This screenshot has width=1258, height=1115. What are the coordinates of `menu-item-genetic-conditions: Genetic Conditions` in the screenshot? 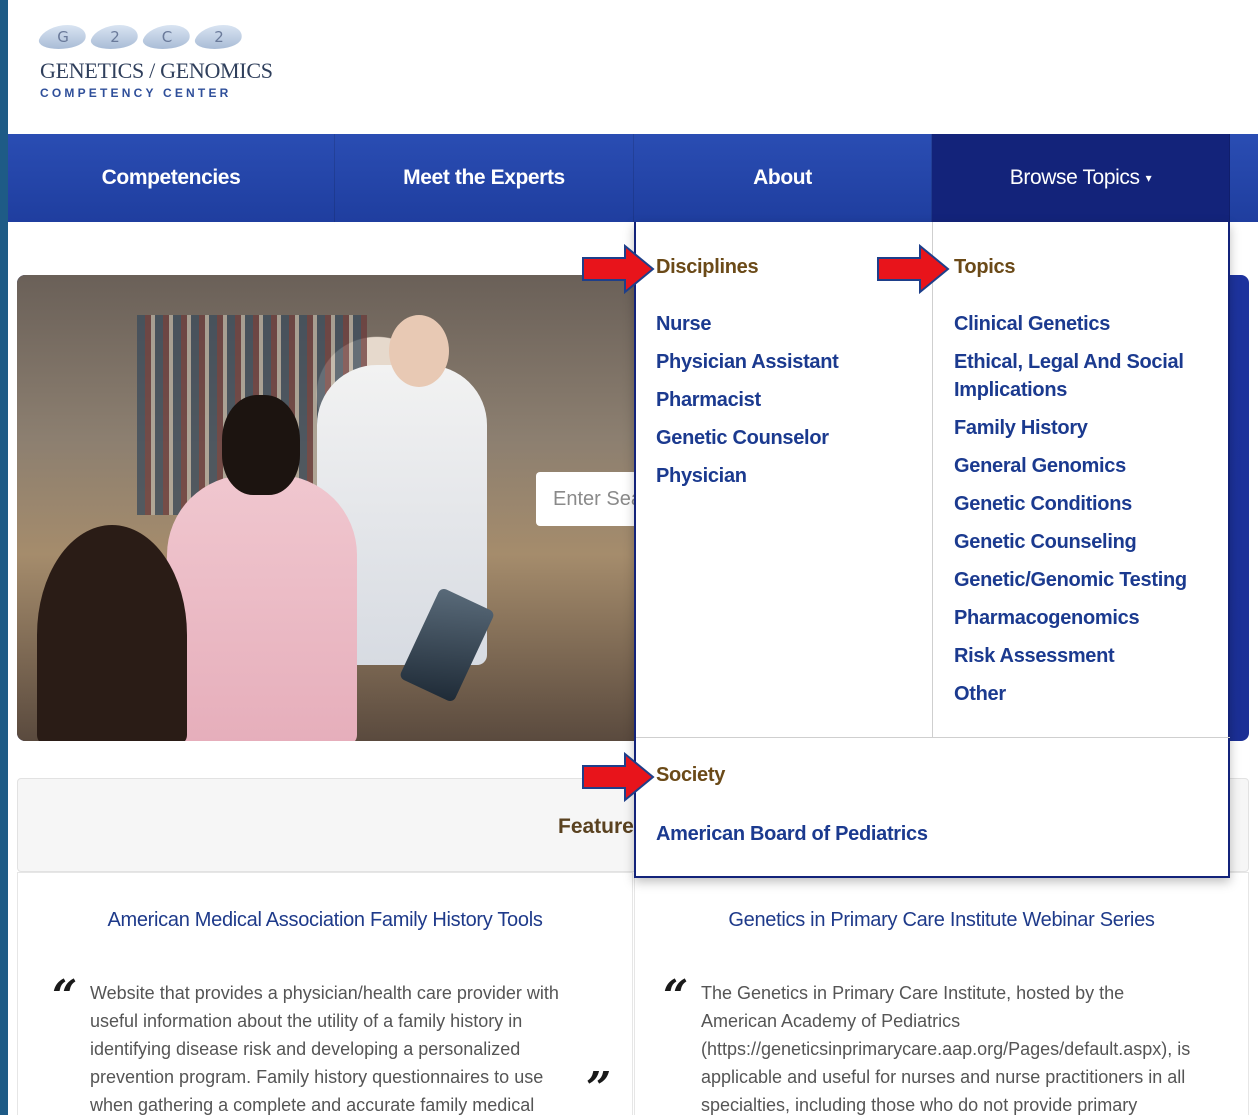 It's located at (1079, 504).